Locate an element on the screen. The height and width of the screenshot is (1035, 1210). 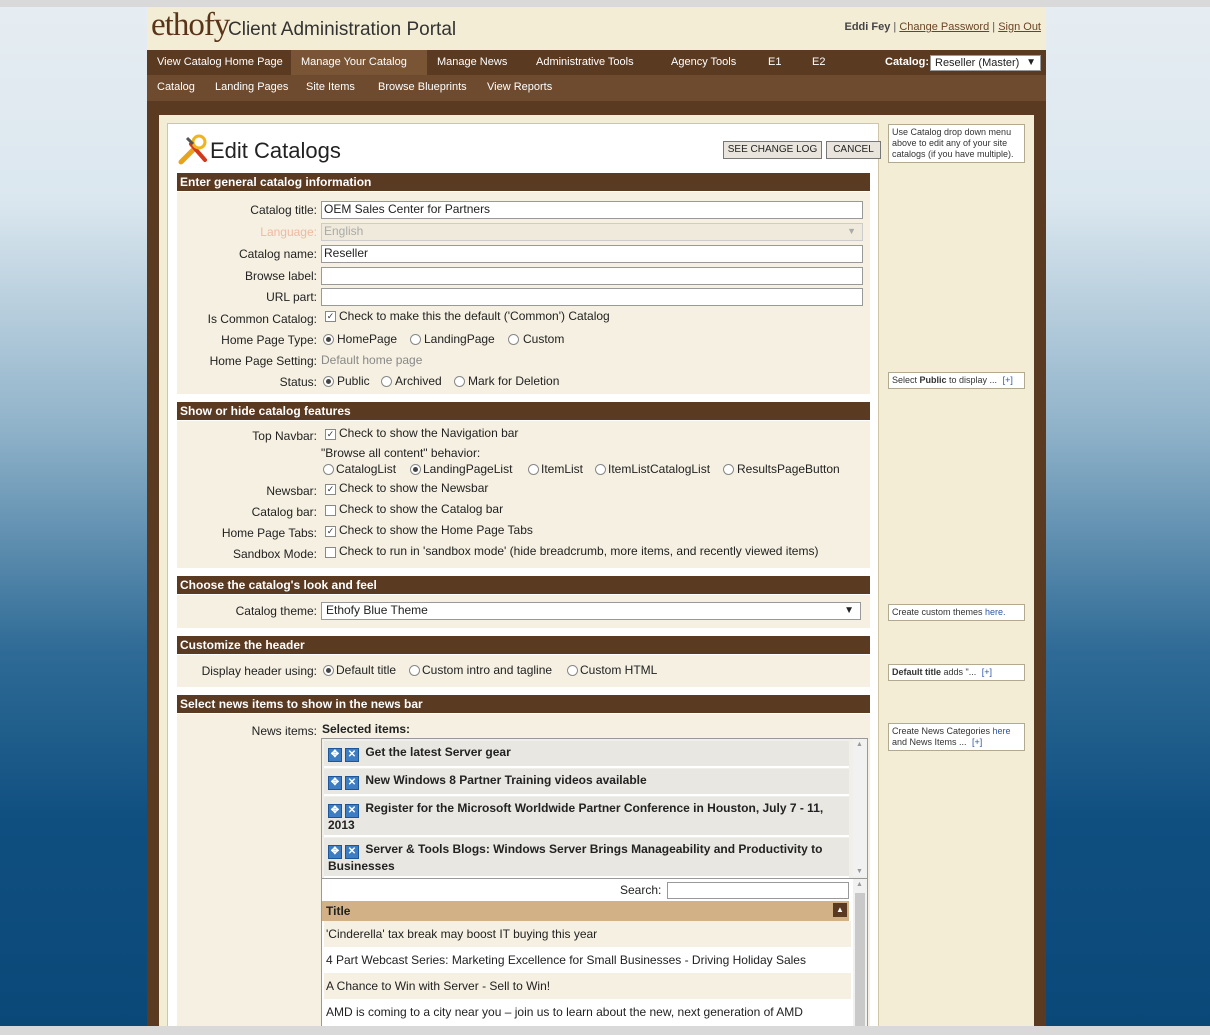
status-tip-more-link: [+] is located at coordinates (1008, 380).